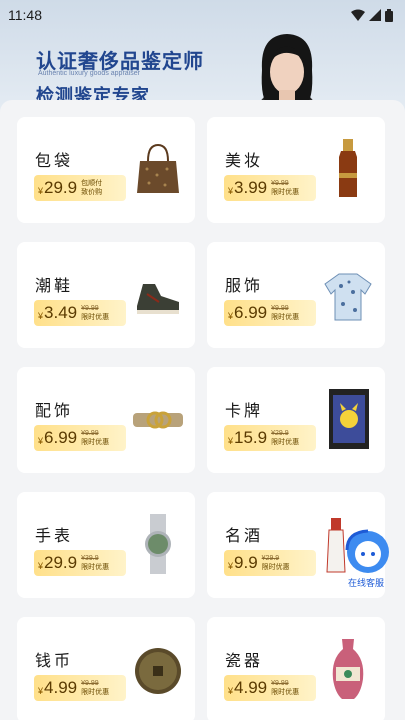 The height and width of the screenshot is (720, 405). Describe the element at coordinates (25, 15) in the screenshot. I see `status-time: 11:48` at that location.